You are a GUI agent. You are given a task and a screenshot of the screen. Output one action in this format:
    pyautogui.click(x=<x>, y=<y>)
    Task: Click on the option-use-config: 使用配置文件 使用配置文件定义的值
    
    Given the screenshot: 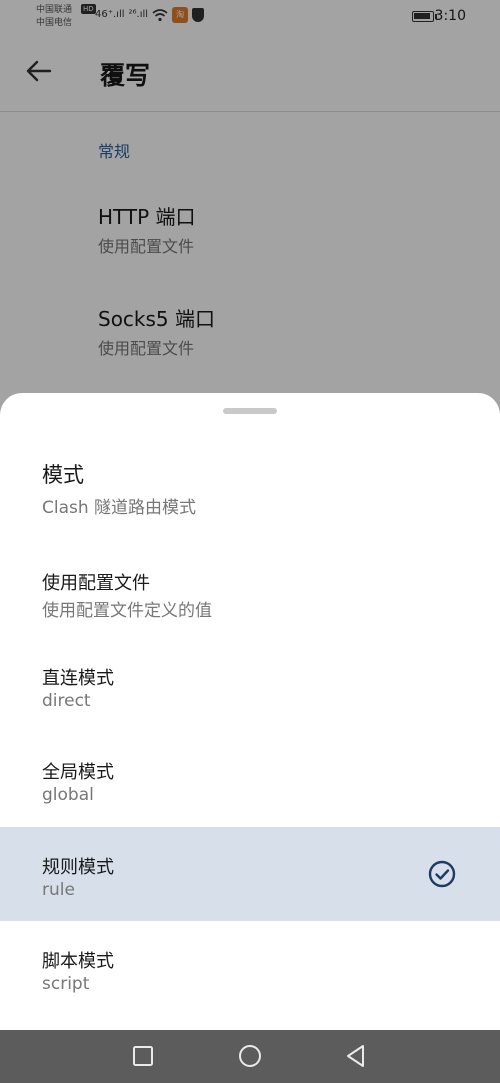 What is the action you would take?
    pyautogui.click(x=250, y=590)
    